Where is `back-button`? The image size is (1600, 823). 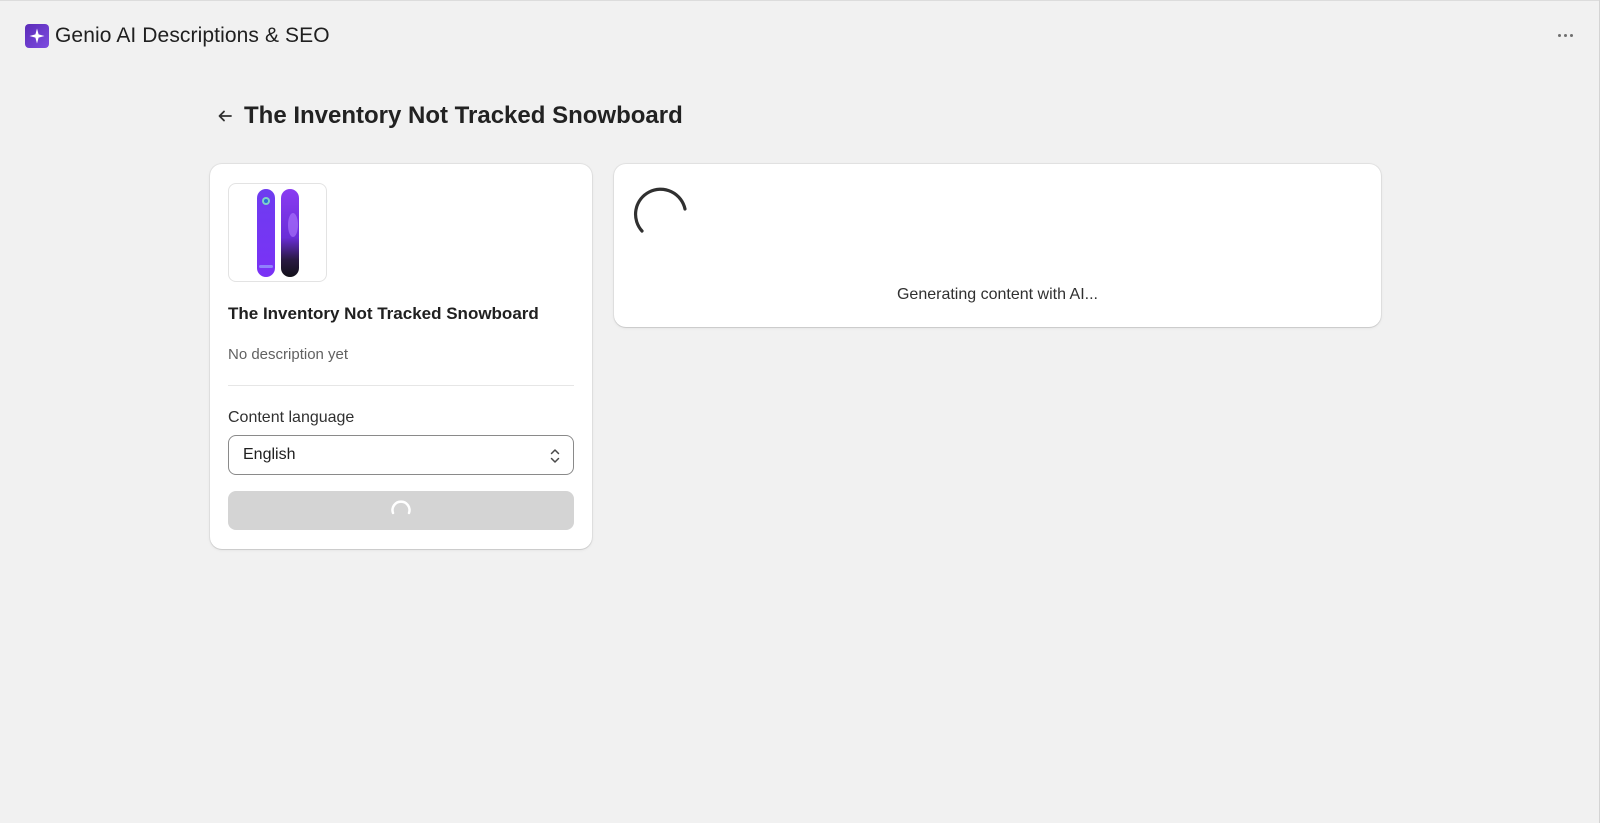
back-button is located at coordinates (225, 116).